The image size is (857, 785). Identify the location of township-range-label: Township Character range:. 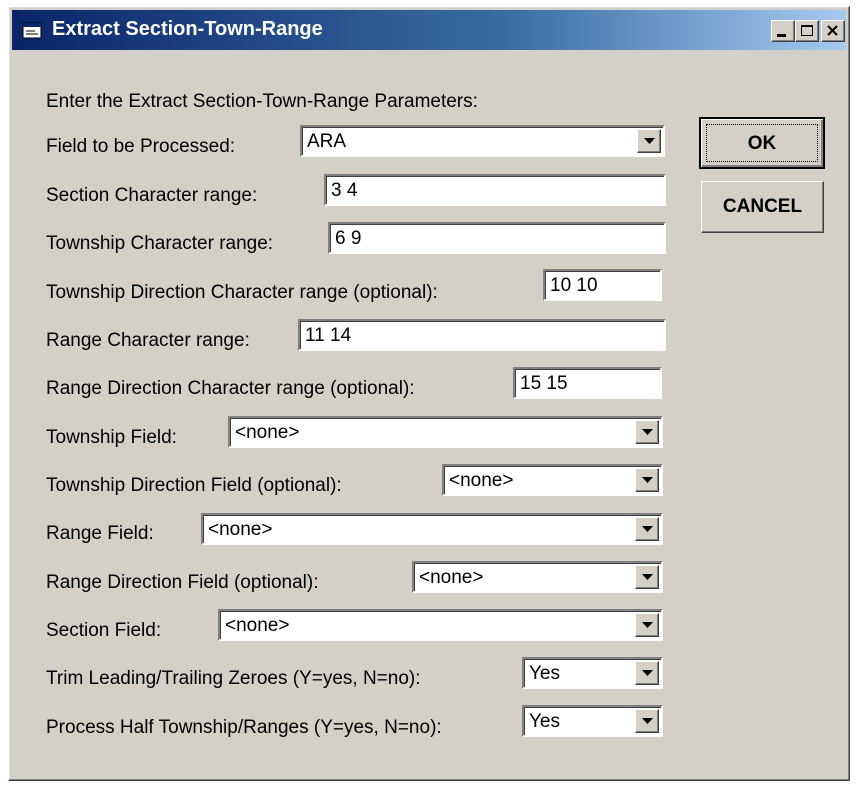
(160, 243).